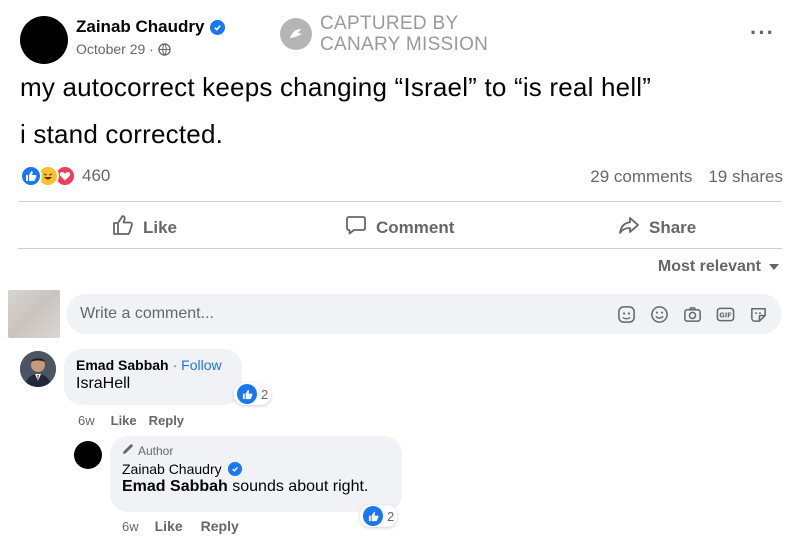 The image size is (800, 539). Describe the element at coordinates (166, 420) in the screenshot. I see `comment-reply-button: Reply` at that location.